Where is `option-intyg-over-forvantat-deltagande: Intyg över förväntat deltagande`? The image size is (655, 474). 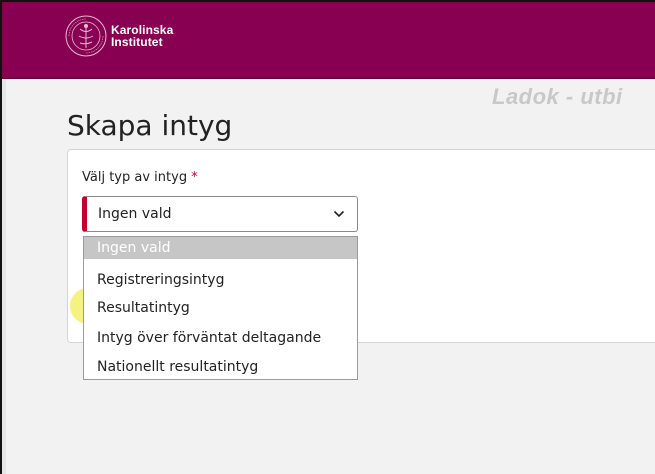 option-intyg-over-forvantat-deltagande: Intyg över förväntat deltagande is located at coordinates (220, 338).